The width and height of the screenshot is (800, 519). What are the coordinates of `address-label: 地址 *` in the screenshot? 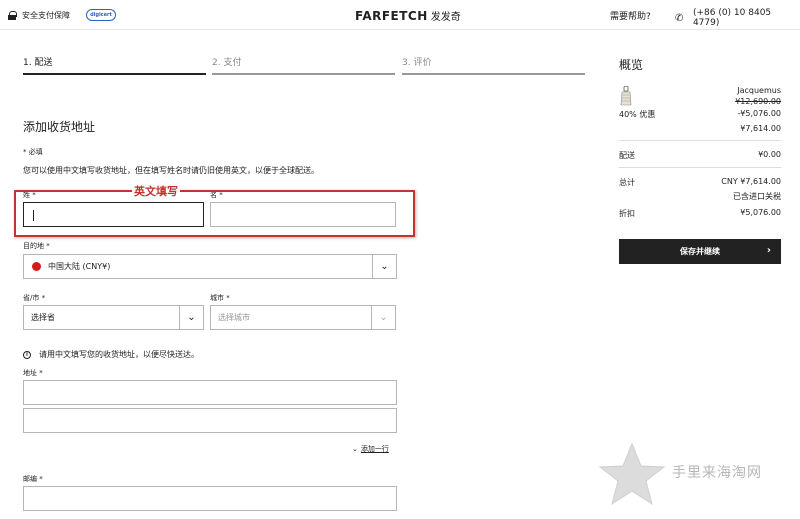 It's located at (33, 373).